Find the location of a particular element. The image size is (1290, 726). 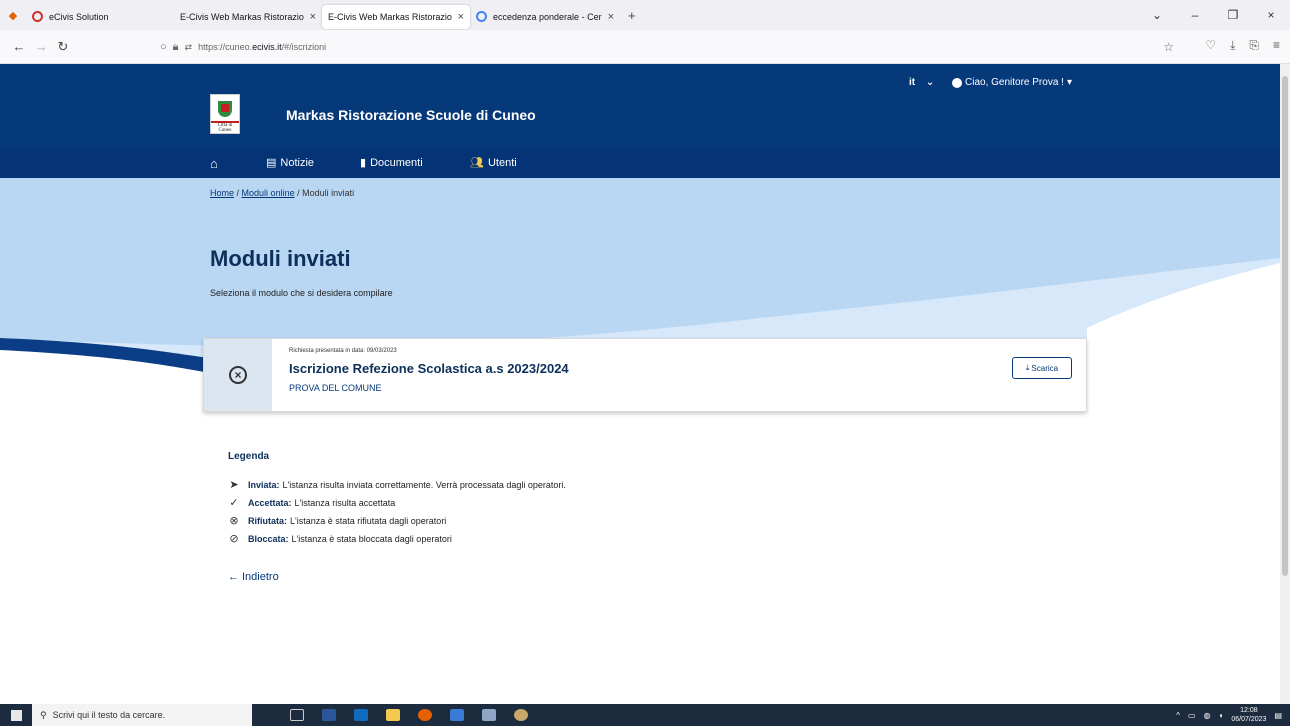

legend-text: L'istanza risulta accettata is located at coordinates (345, 502).